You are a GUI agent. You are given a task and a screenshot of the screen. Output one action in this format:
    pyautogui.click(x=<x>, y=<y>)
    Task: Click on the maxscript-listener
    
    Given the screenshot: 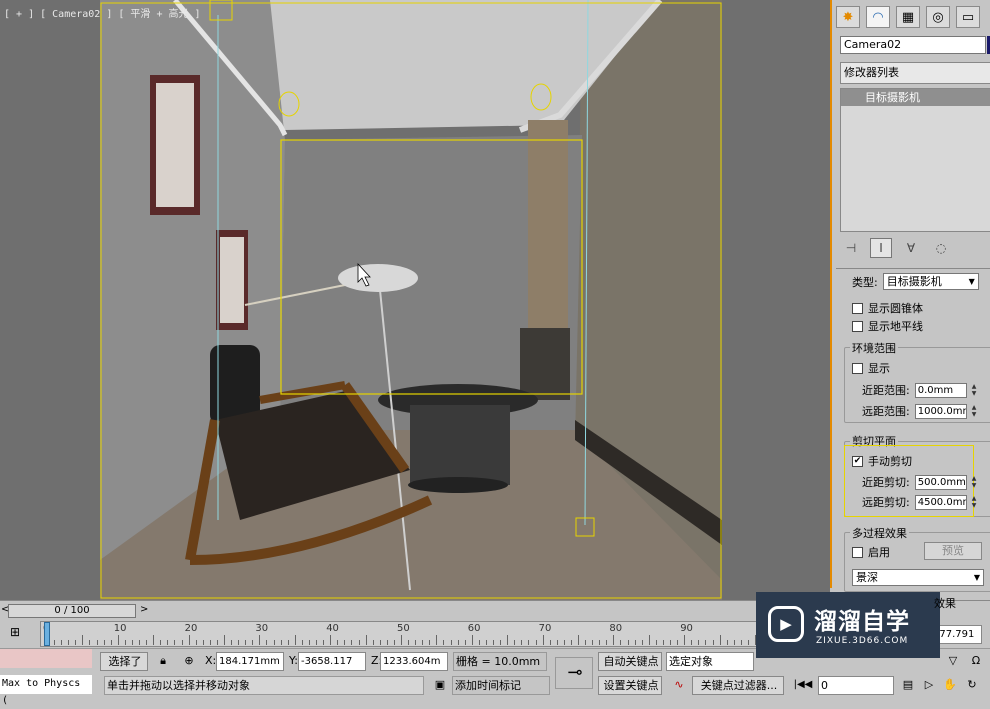 What is the action you would take?
    pyautogui.click(x=46, y=658)
    